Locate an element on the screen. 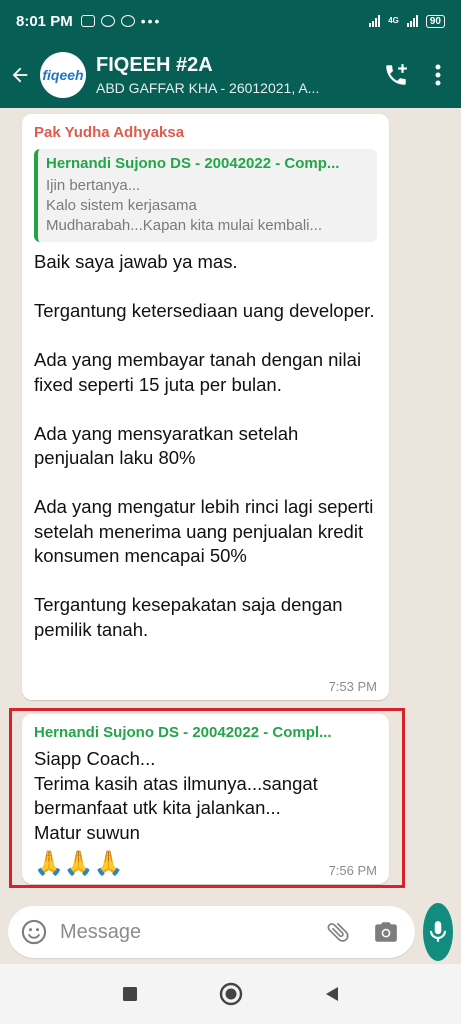 This screenshot has height=1024, width=461. message-sender: Pak Yudha Adhyaksa is located at coordinates (205, 132).